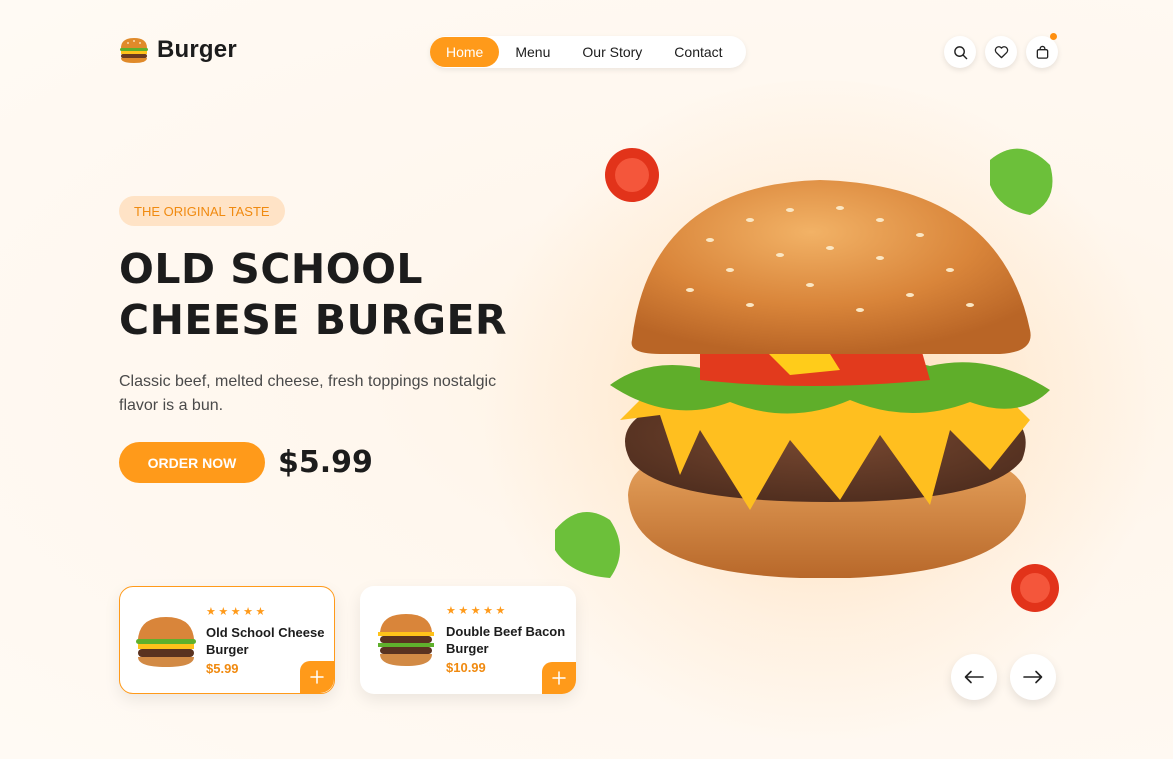  What do you see at coordinates (222, 668) in the screenshot?
I see `product-price: $5.99` at bounding box center [222, 668].